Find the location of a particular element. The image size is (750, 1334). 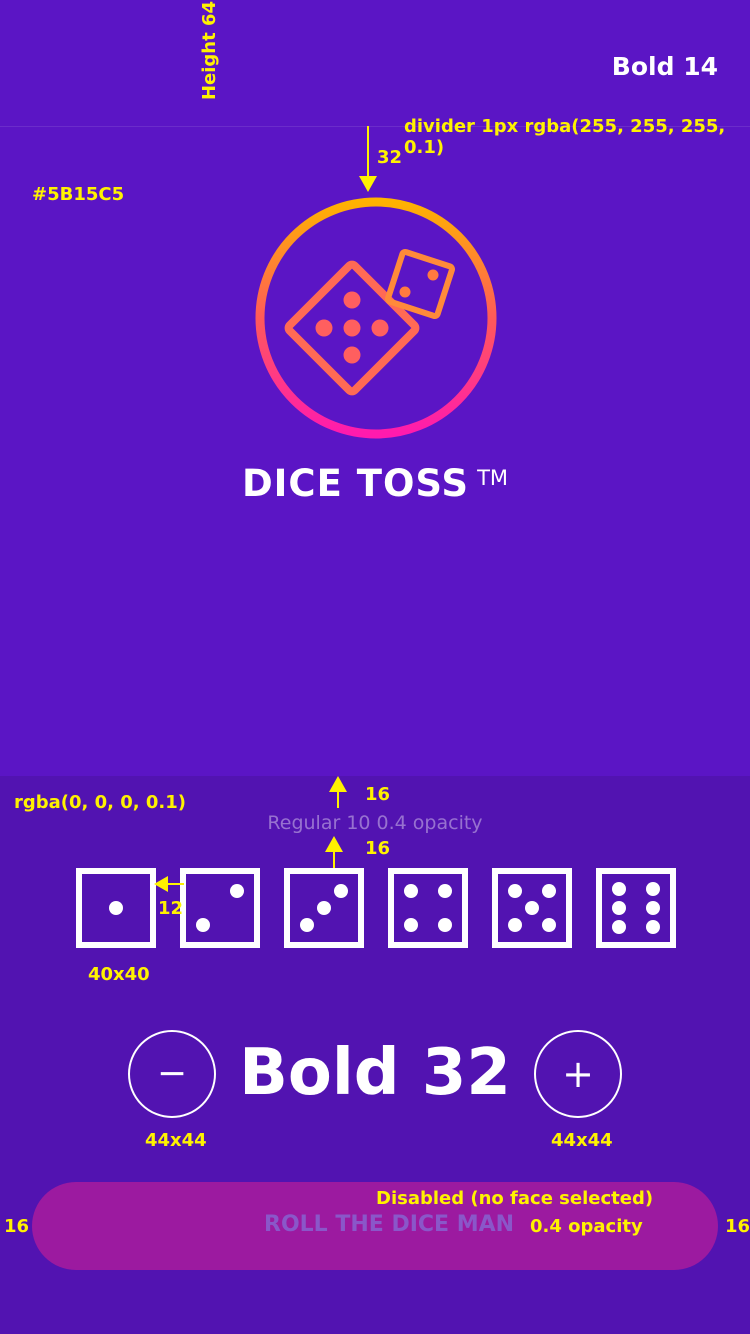

die-face-3-button is located at coordinates (324, 908).